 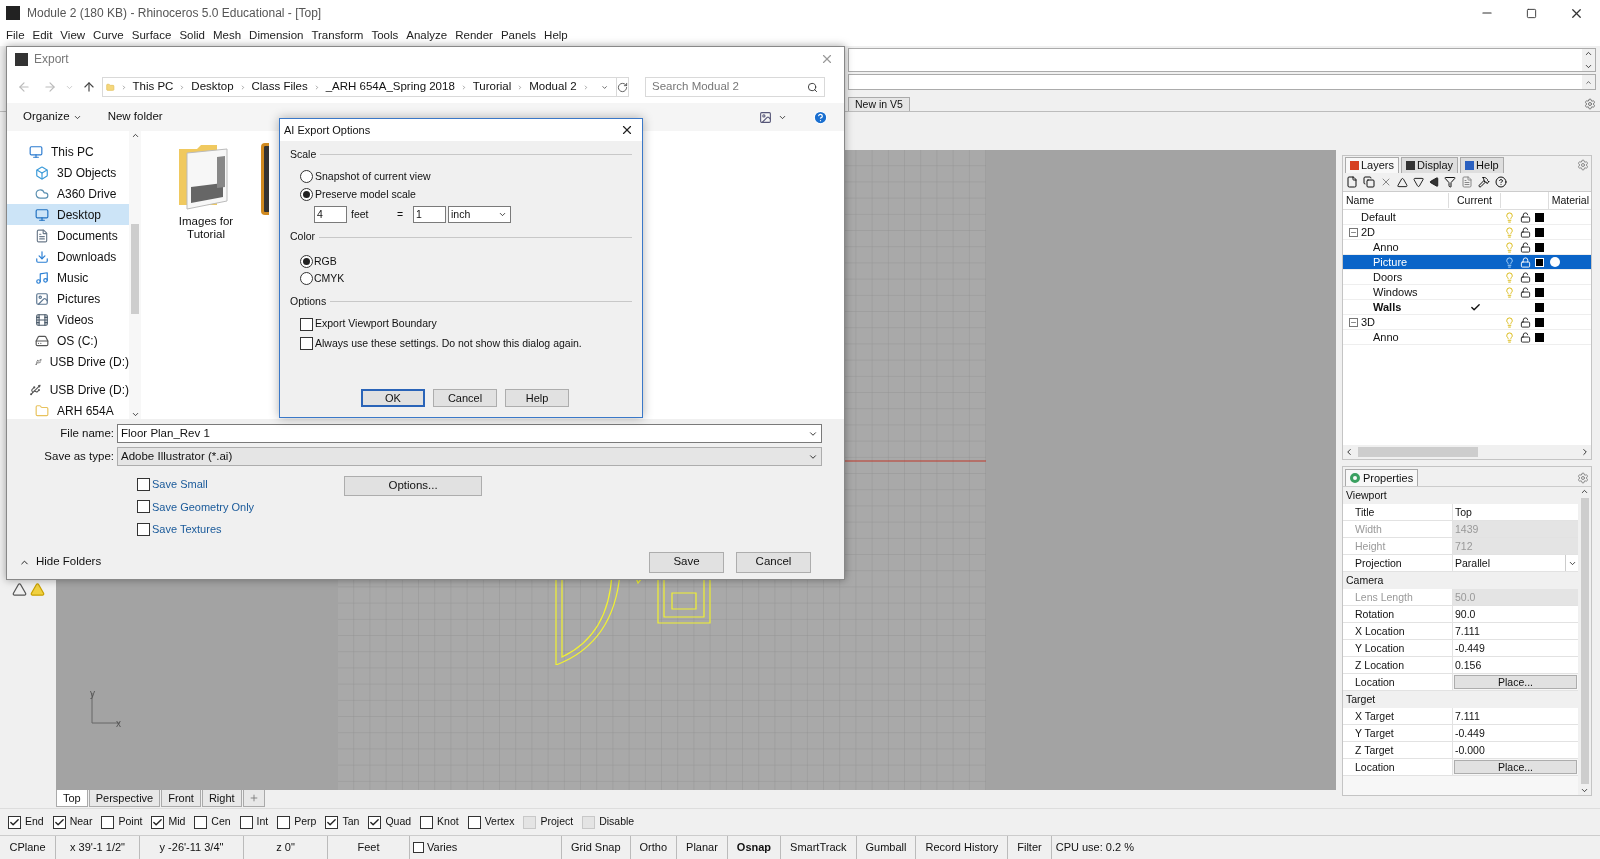 I want to click on osnap-label: Knot, so click(x=448, y=822).